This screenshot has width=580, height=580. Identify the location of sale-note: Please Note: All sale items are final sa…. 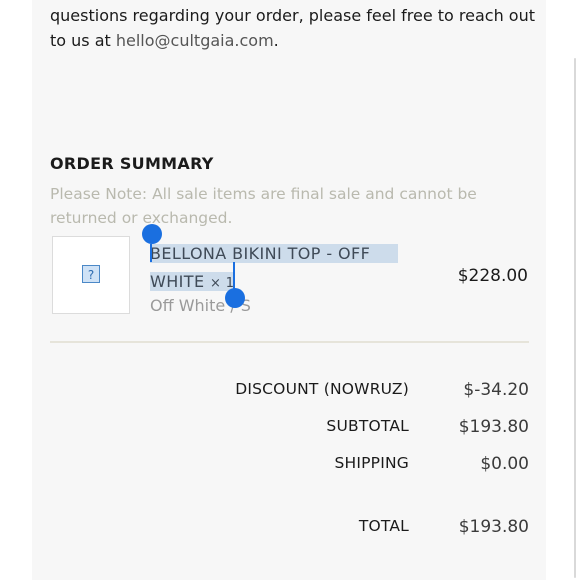
(263, 206).